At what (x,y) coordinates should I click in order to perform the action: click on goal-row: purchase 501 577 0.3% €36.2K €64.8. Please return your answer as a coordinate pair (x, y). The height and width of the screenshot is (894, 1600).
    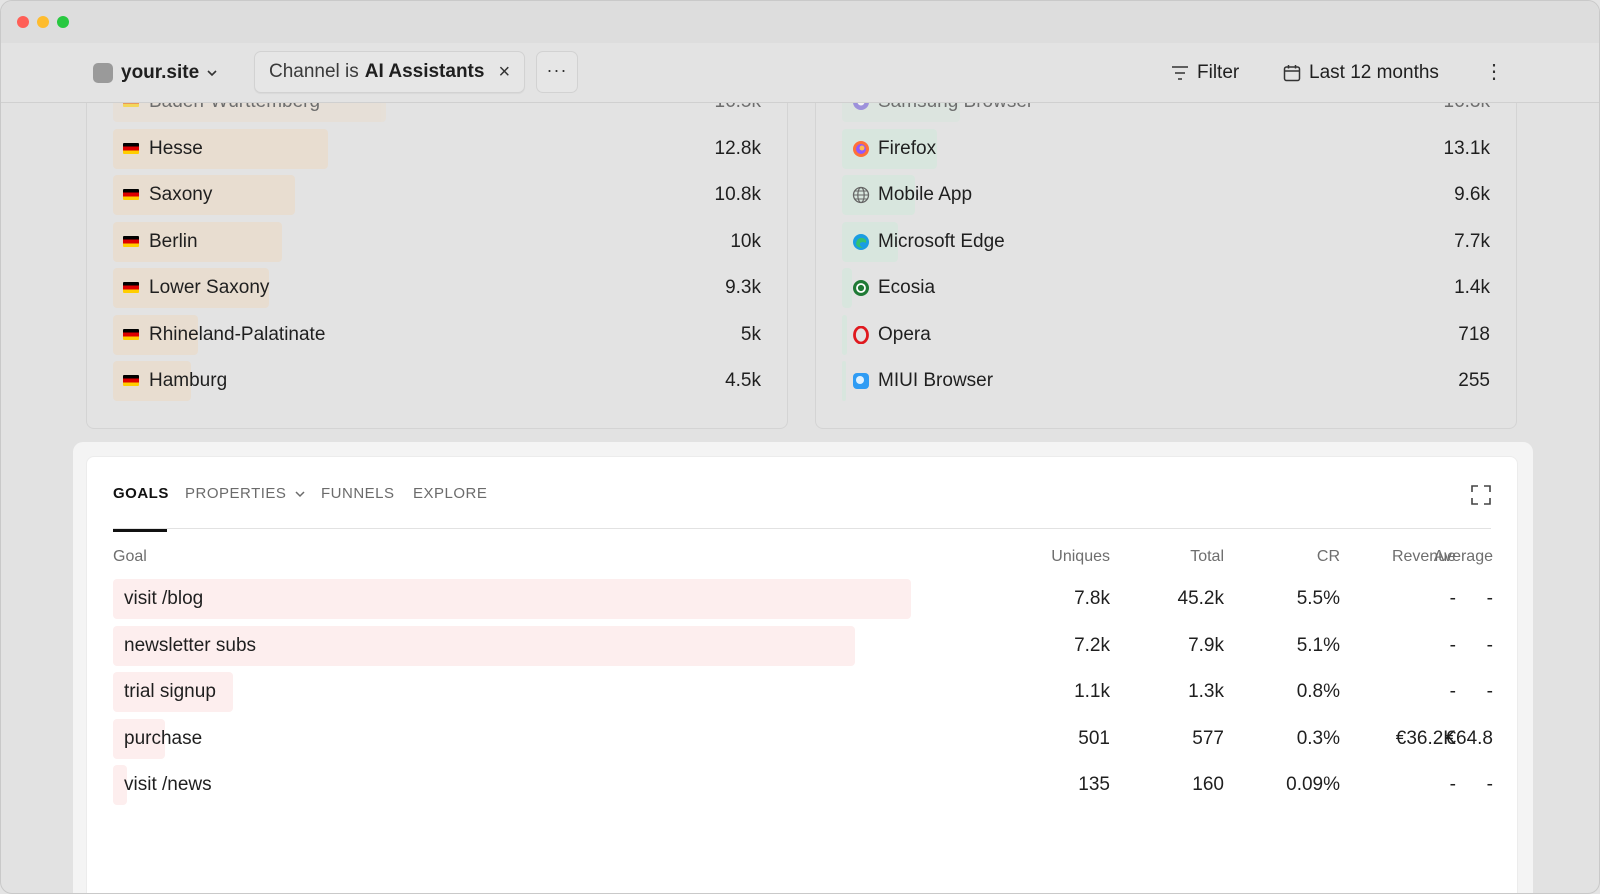
    Looking at the image, I should click on (803, 738).